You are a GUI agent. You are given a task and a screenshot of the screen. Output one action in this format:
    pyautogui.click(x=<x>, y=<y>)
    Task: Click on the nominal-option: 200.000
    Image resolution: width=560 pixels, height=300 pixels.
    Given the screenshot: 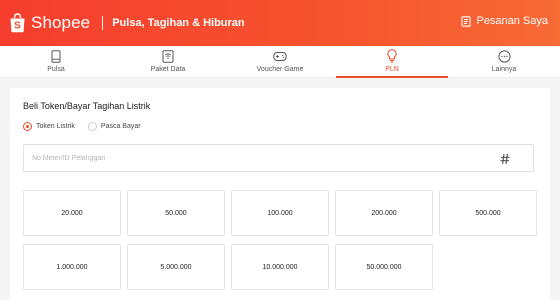 What is the action you would take?
    pyautogui.click(x=384, y=213)
    